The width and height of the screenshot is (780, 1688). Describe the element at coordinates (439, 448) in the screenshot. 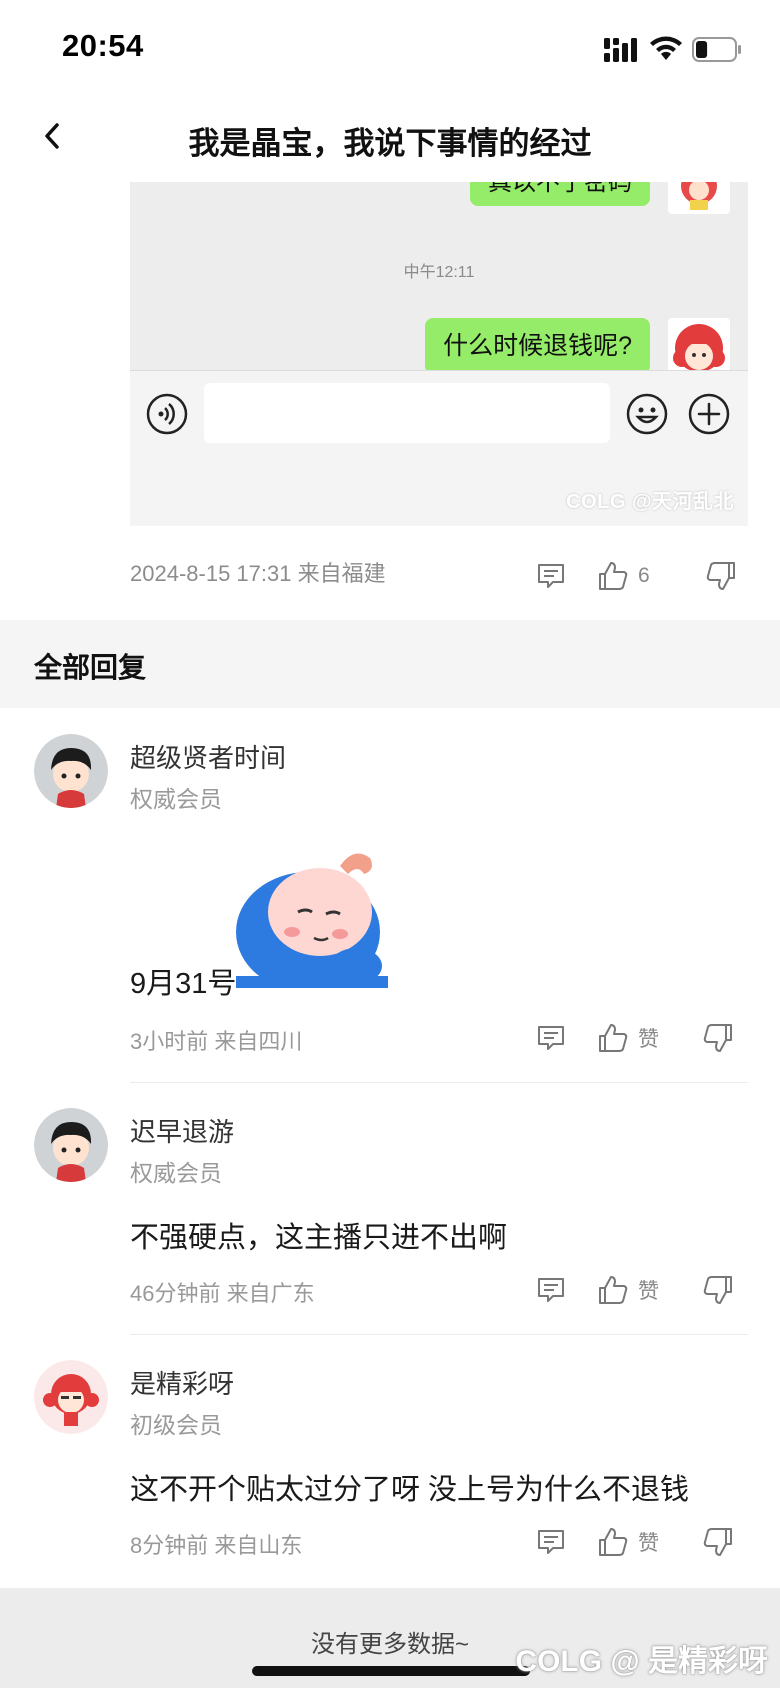

I see `chat-input-bar: COLG @天河乱北` at that location.